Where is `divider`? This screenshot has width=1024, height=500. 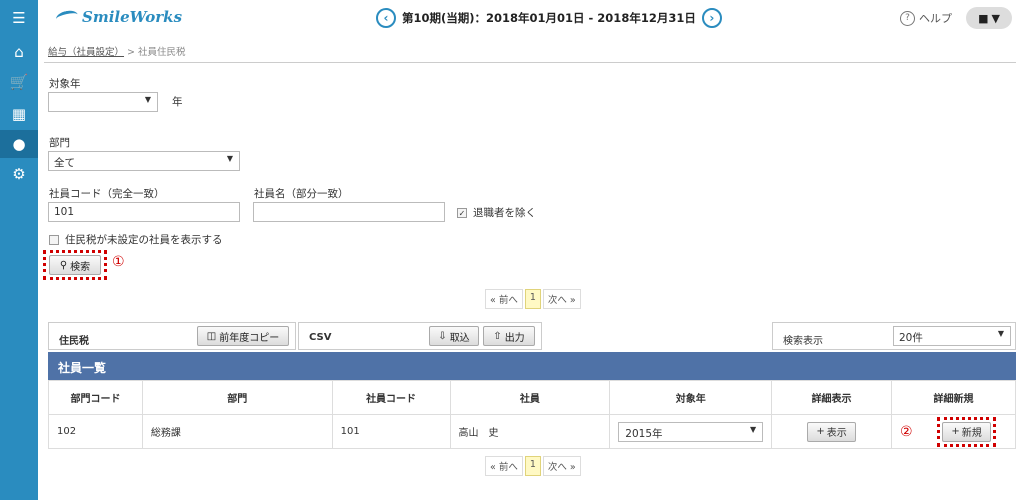 divider is located at coordinates (530, 62).